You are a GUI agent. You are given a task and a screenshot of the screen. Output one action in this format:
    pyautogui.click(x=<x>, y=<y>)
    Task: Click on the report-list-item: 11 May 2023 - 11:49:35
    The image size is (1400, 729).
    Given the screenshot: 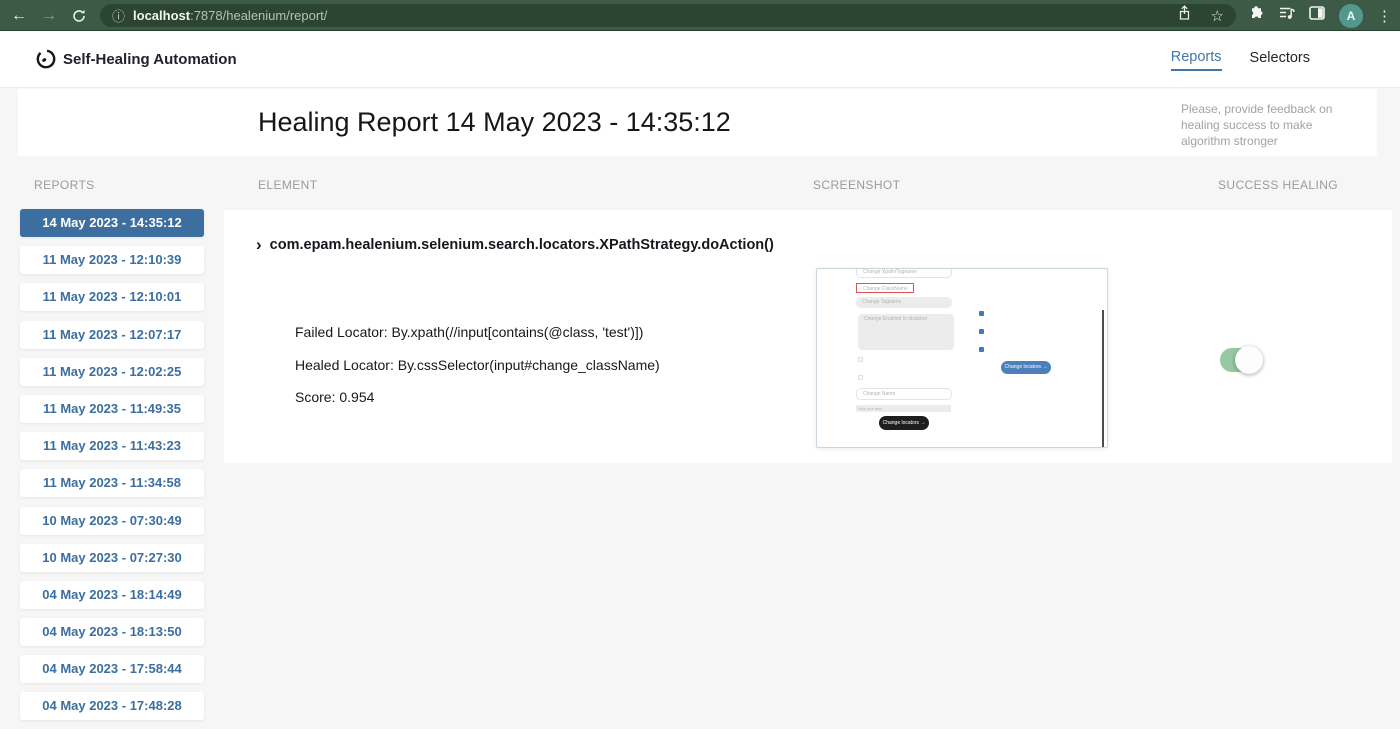 What is the action you would take?
    pyautogui.click(x=112, y=408)
    